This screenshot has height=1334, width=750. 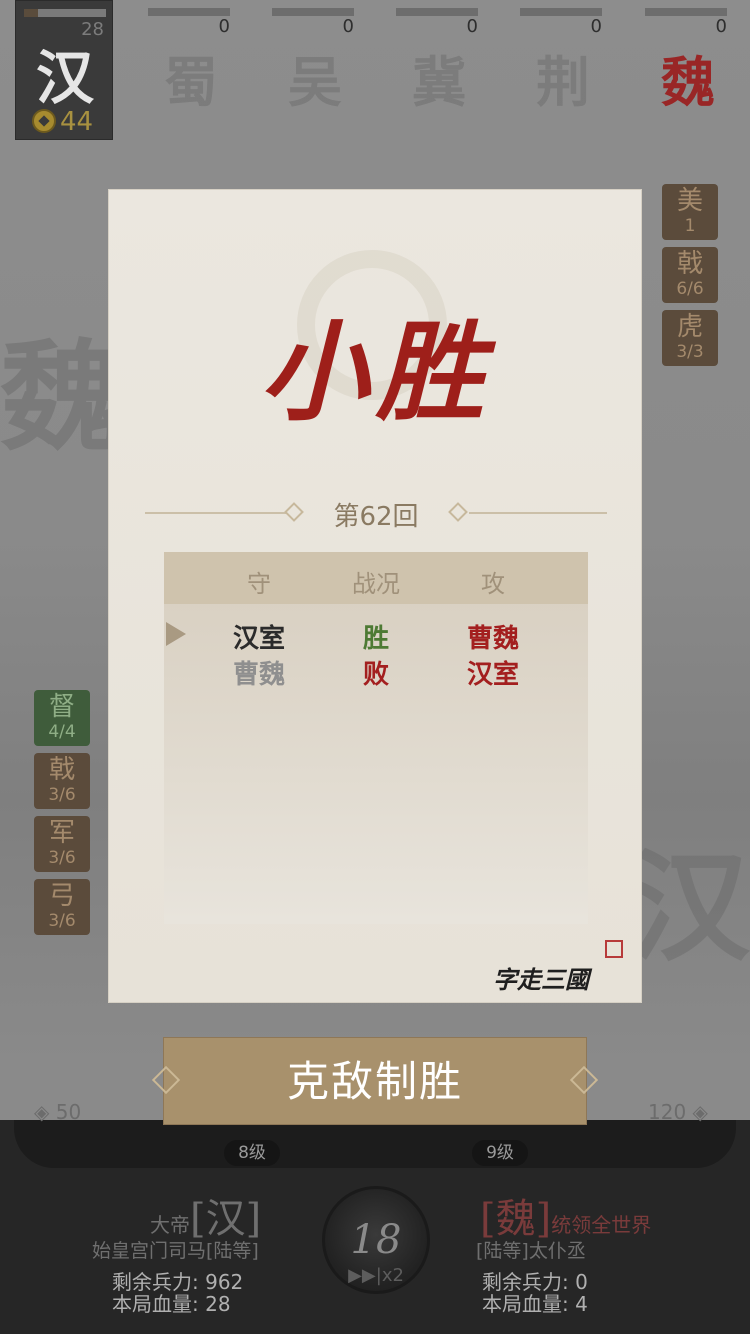 What do you see at coordinates (44, 121) in the screenshot?
I see `coin-icon` at bounding box center [44, 121].